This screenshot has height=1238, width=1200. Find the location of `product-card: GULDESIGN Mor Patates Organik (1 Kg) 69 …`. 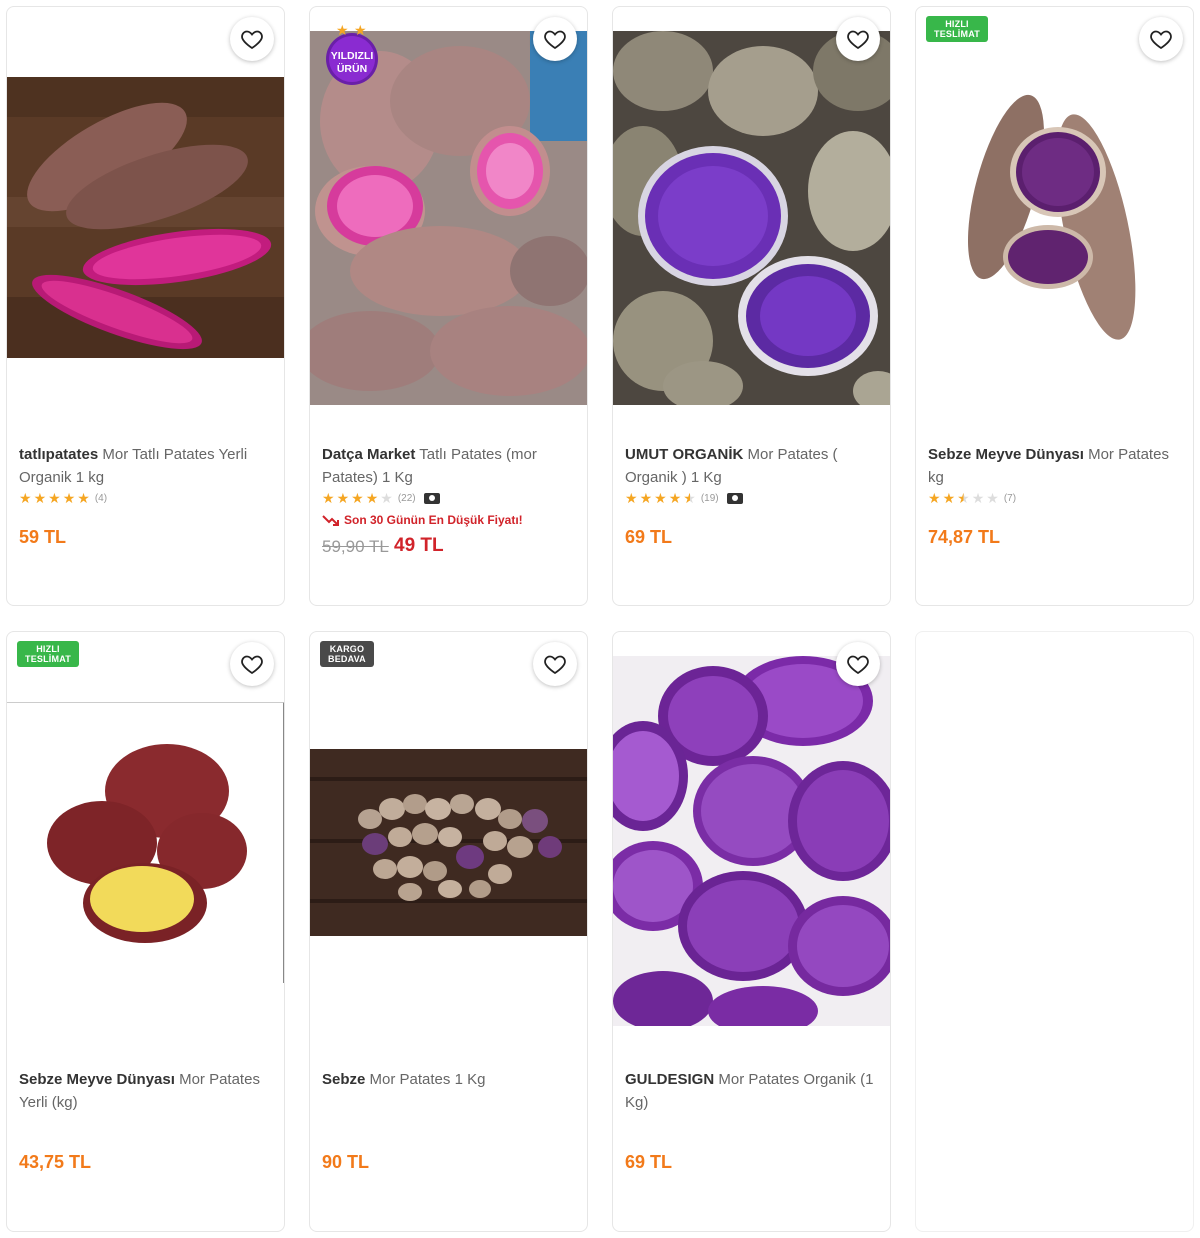

product-card: GULDESIGN Mor Patates Organik (1 Kg) 69 … is located at coordinates (751, 931).